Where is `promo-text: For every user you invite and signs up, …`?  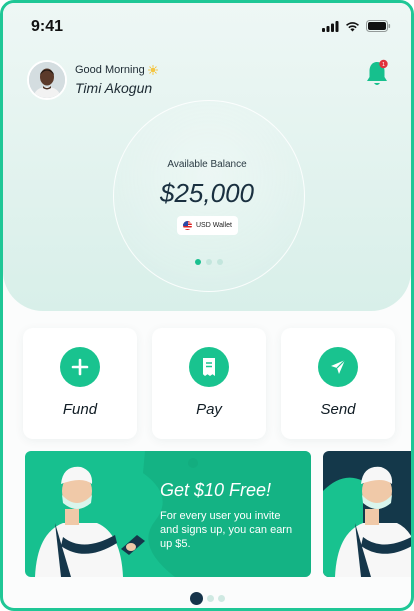
promo-text: For every user you invite and signs up, … is located at coordinates (226, 530).